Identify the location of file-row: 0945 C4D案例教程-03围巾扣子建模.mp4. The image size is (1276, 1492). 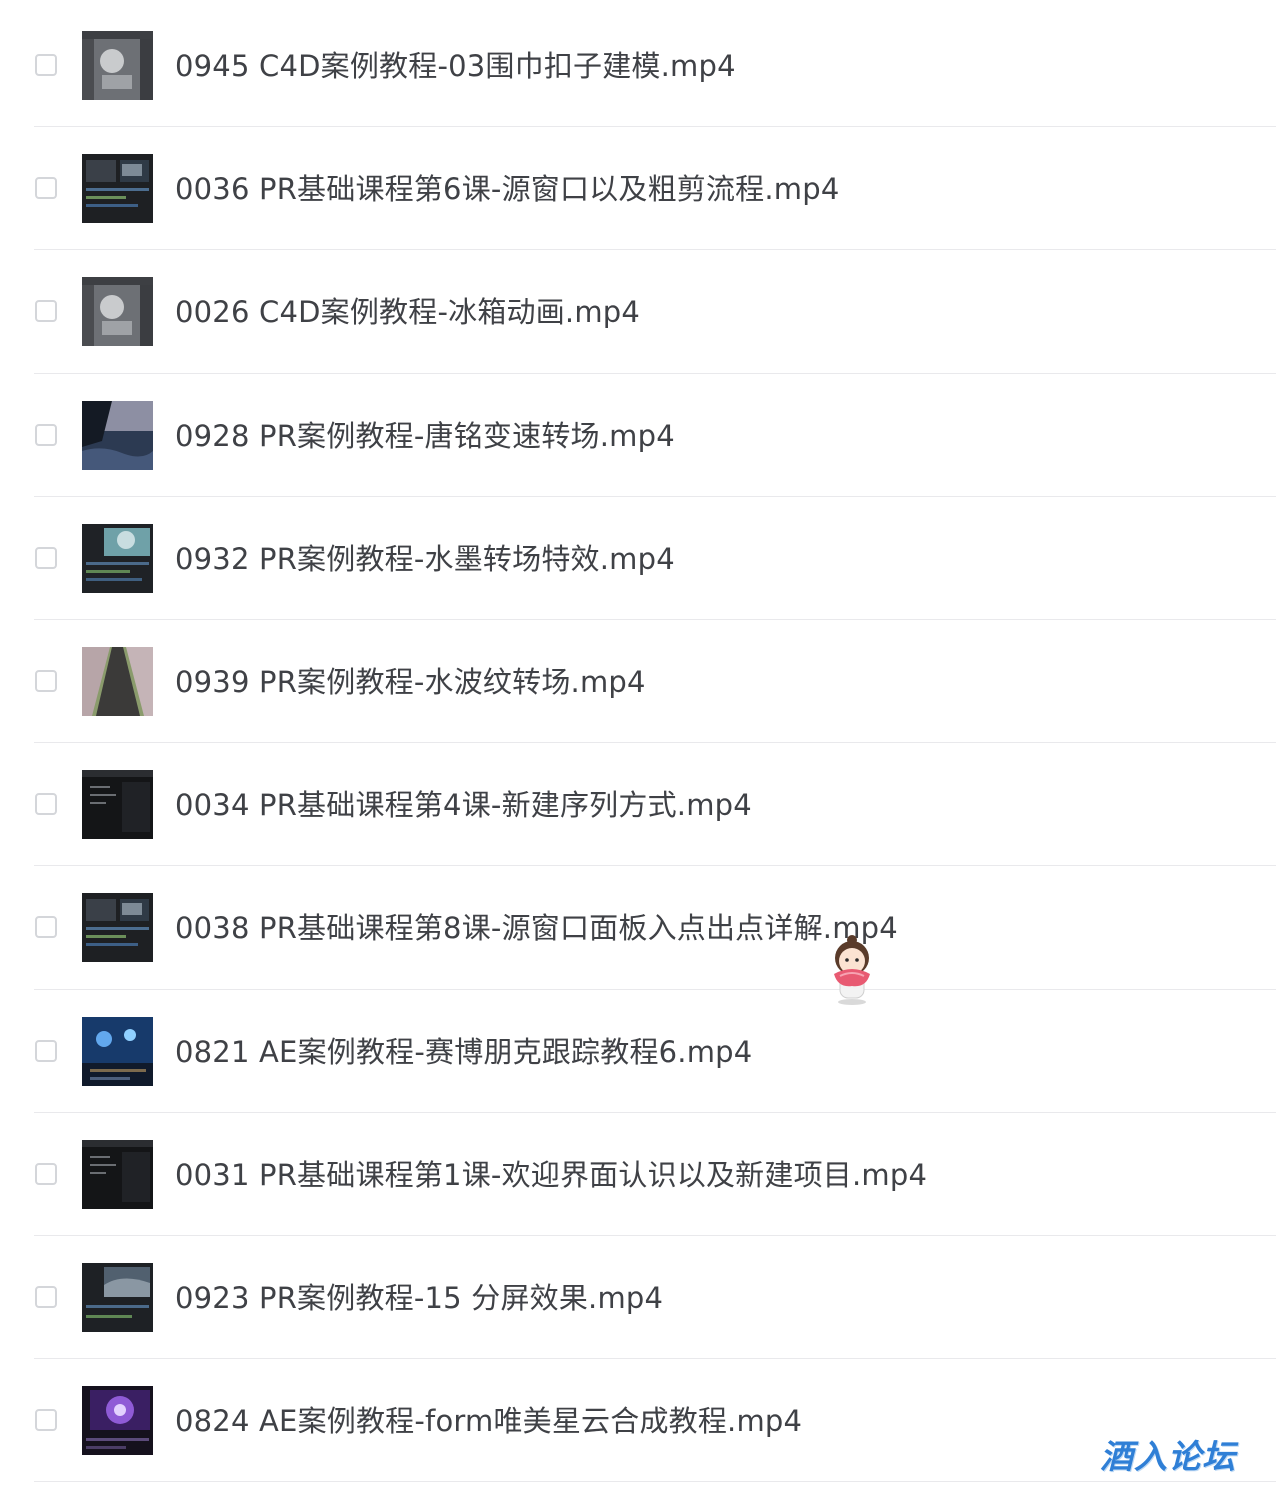
(638, 66).